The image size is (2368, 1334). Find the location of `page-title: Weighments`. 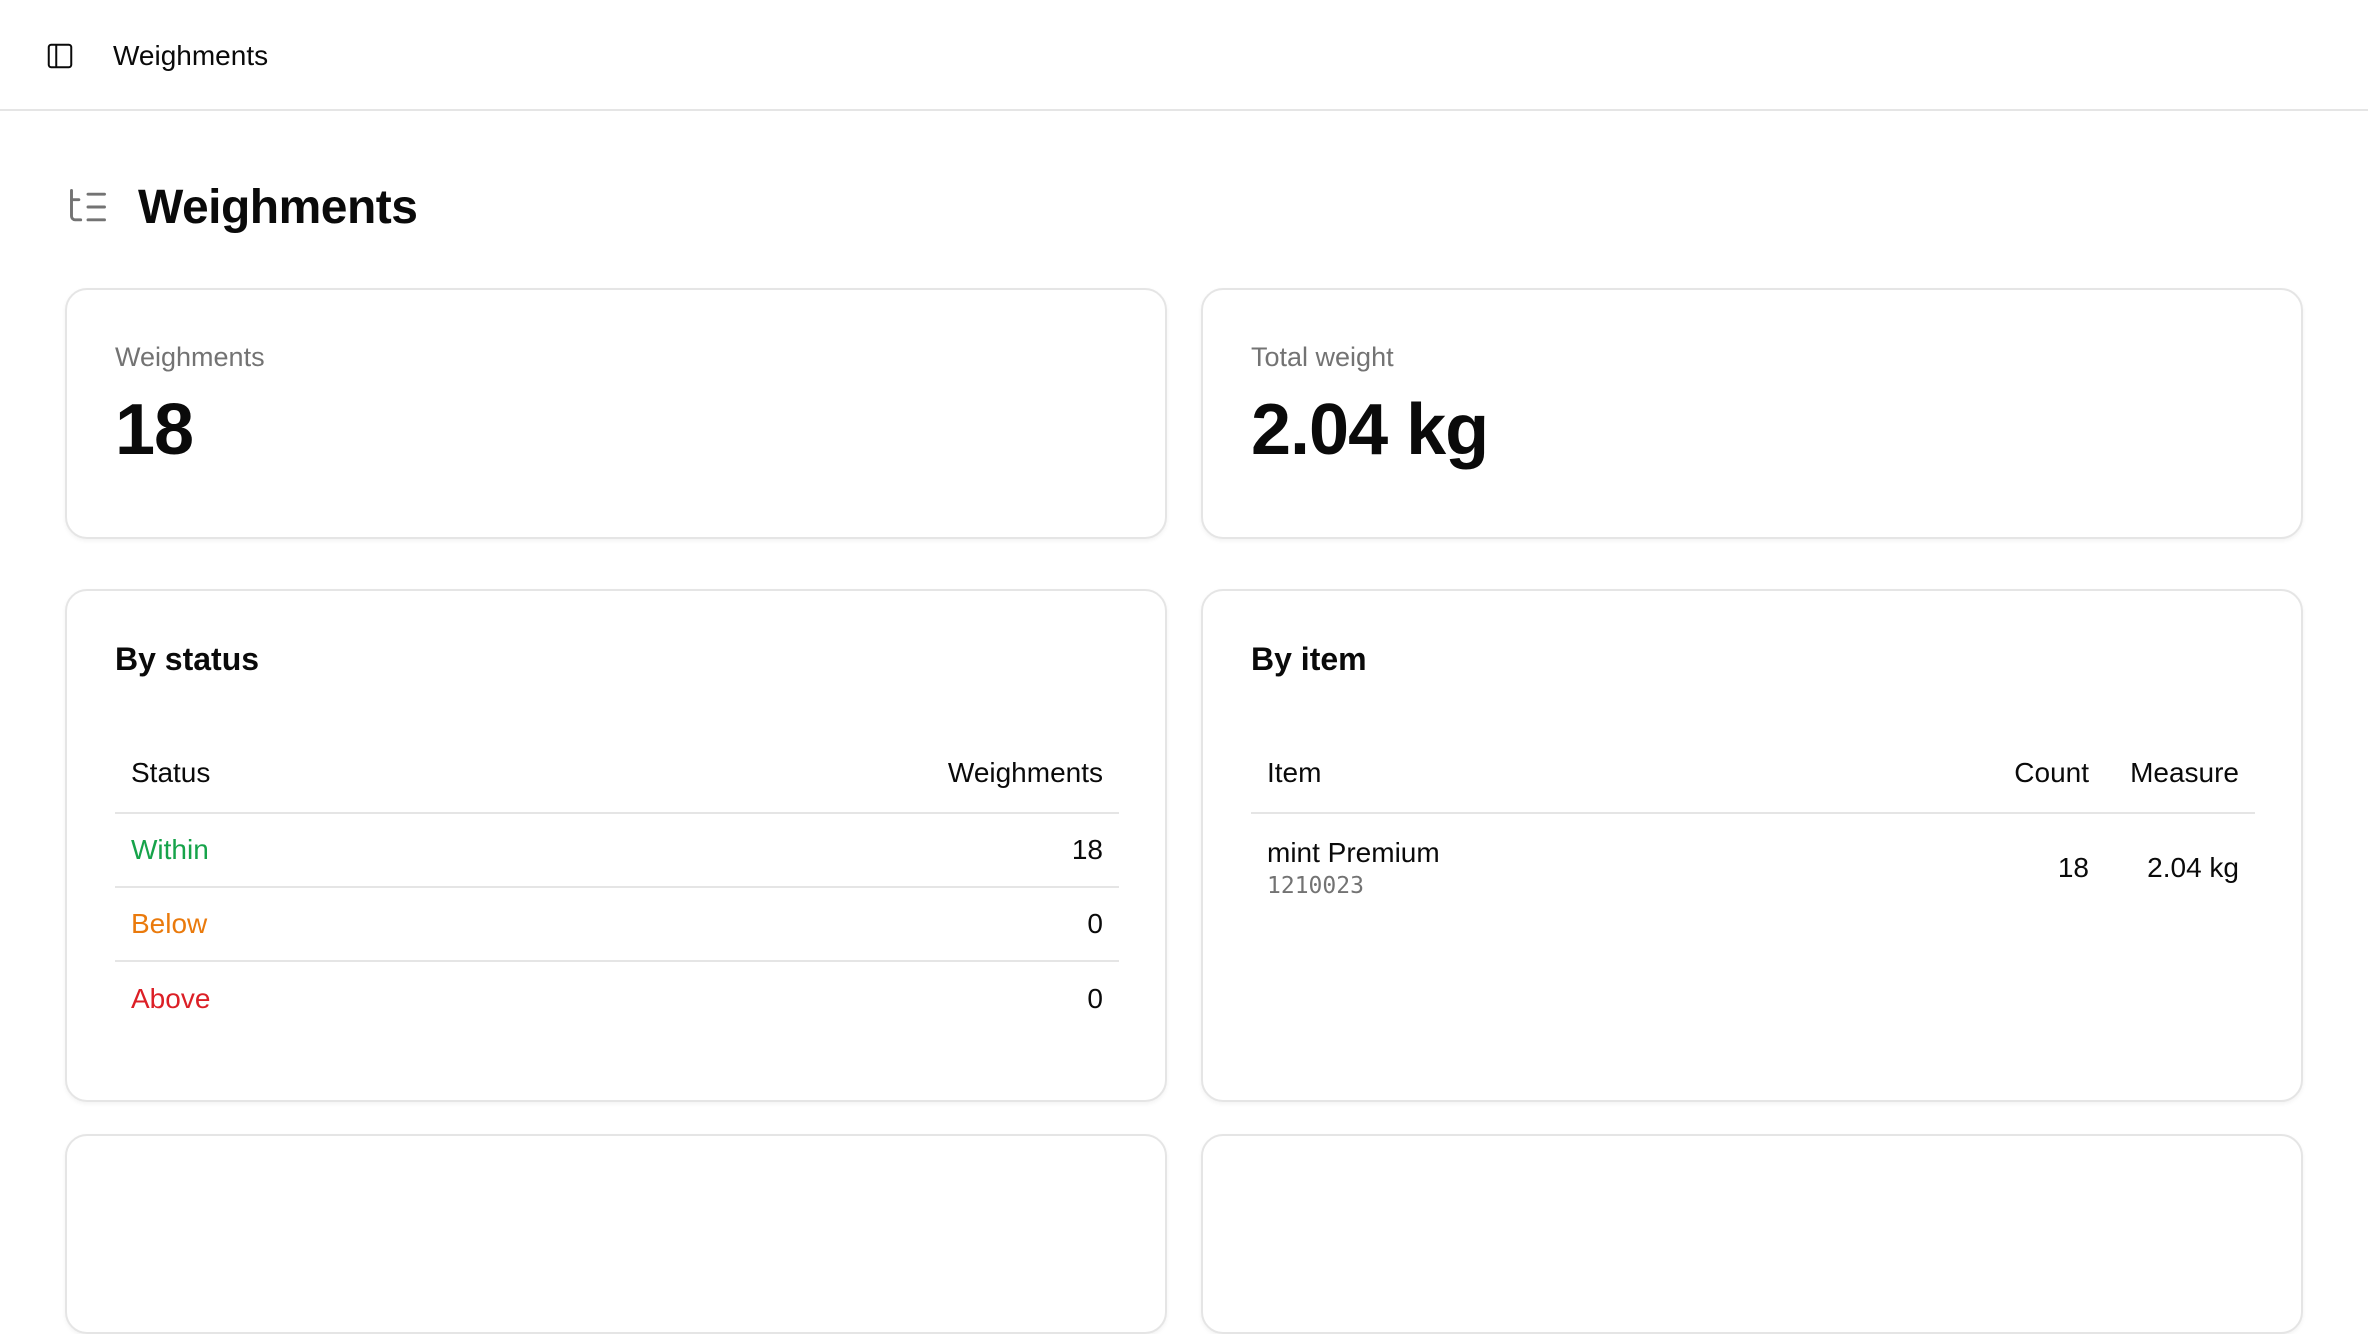

page-title: Weighments is located at coordinates (278, 207).